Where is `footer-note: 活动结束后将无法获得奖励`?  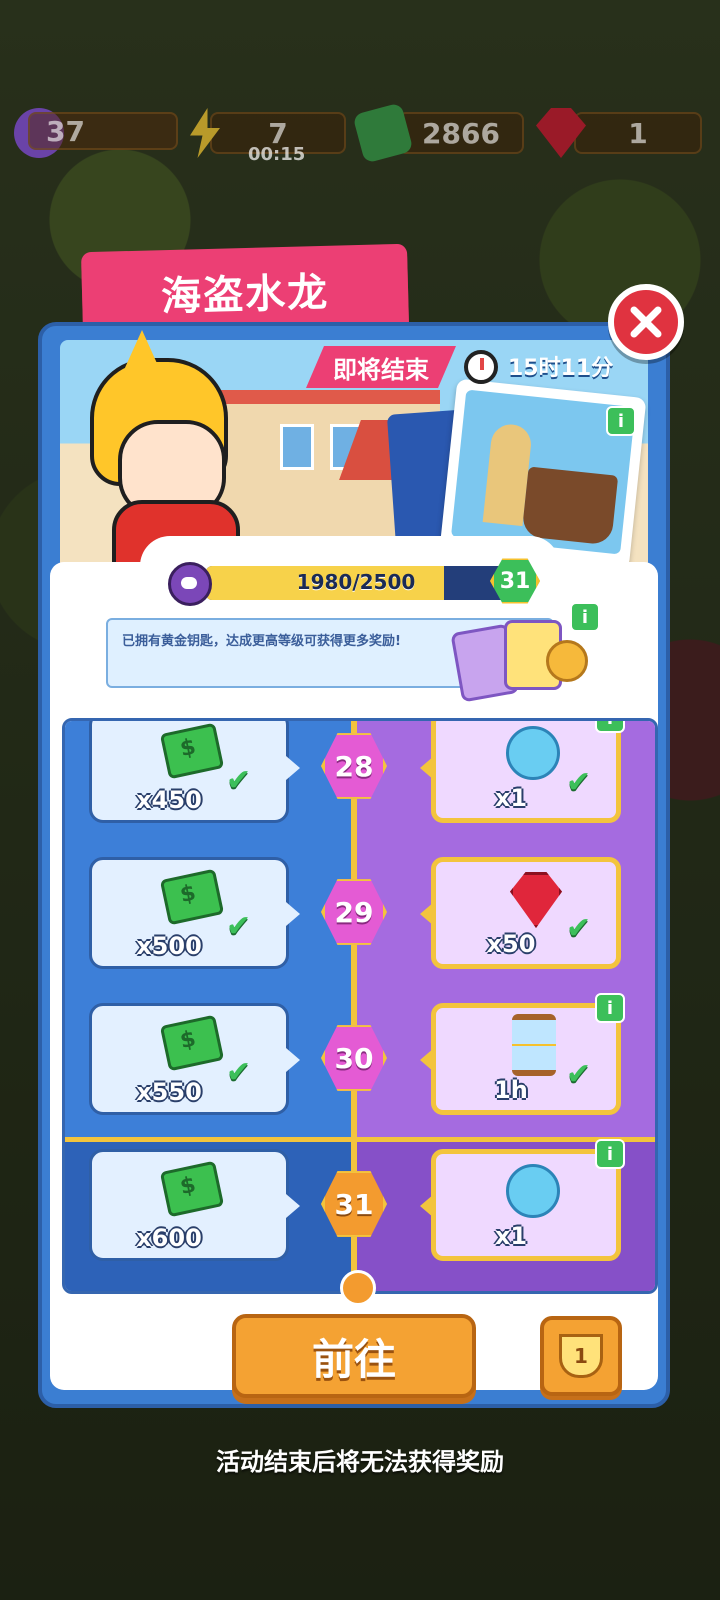
footer-note: 活动结束后将无法获得奖励 is located at coordinates (360, 1462).